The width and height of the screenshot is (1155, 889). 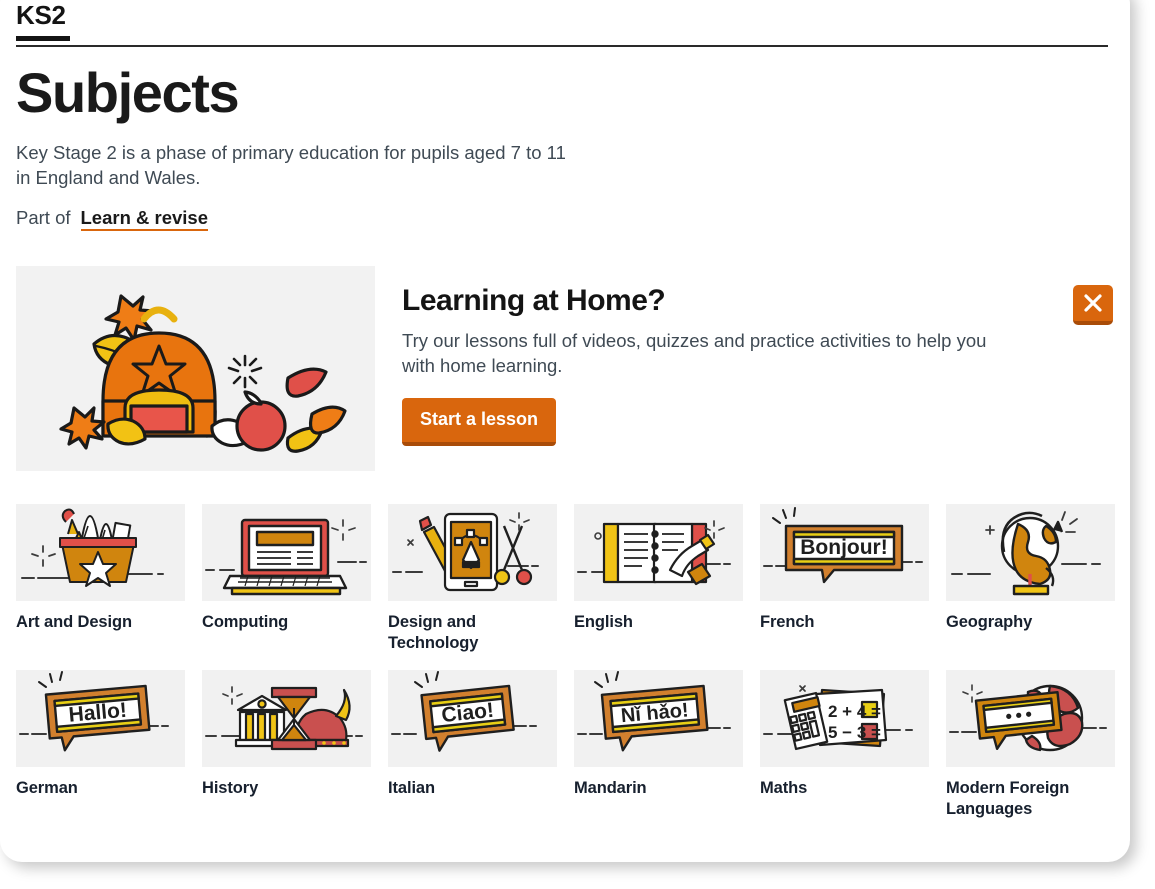 I want to click on subject-tile-french: Bonjour! French, so click(x=844, y=579).